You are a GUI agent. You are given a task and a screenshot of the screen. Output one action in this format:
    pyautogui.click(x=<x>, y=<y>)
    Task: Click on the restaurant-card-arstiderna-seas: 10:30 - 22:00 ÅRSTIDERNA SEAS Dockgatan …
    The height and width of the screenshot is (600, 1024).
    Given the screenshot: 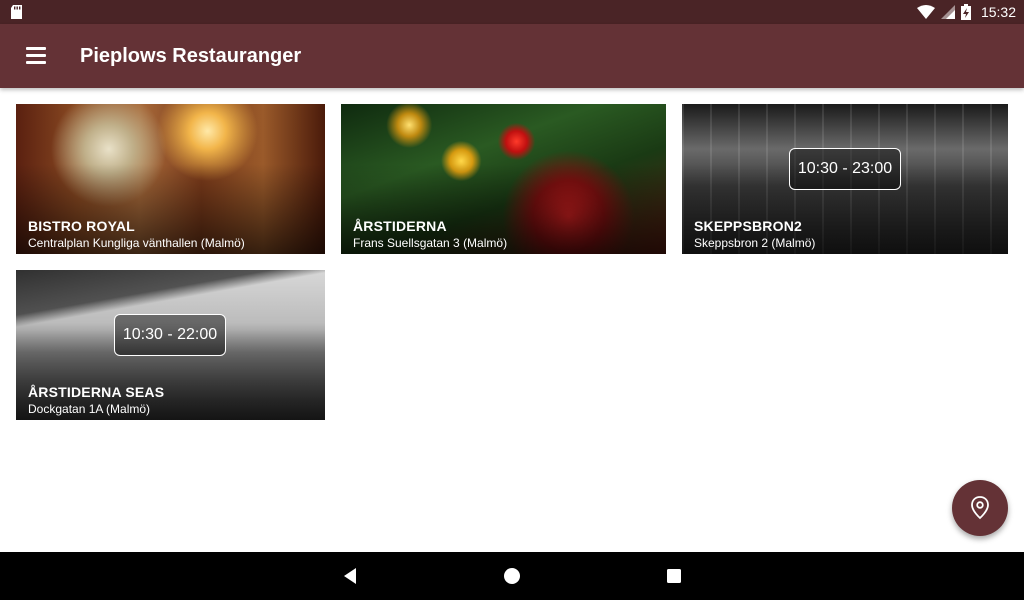 What is the action you would take?
    pyautogui.click(x=170, y=345)
    